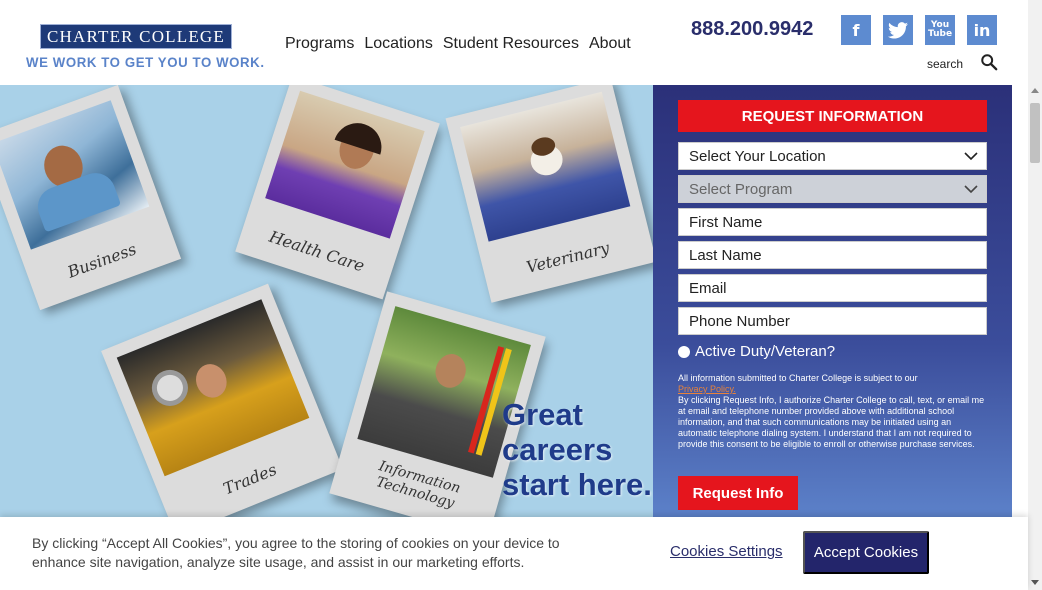 Image resolution: width=1042 pixels, height=590 pixels. What do you see at coordinates (213, 388) in the screenshot?
I see `trades-photo-image` at bounding box center [213, 388].